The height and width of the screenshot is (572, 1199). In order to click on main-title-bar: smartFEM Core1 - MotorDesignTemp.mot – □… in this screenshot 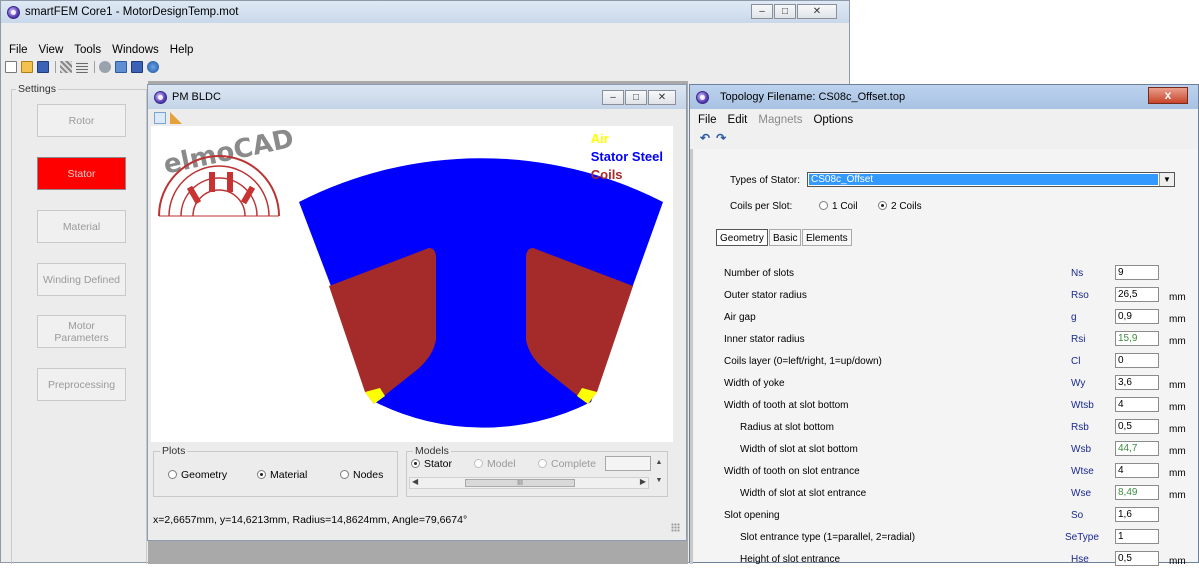, I will do `click(425, 12)`.